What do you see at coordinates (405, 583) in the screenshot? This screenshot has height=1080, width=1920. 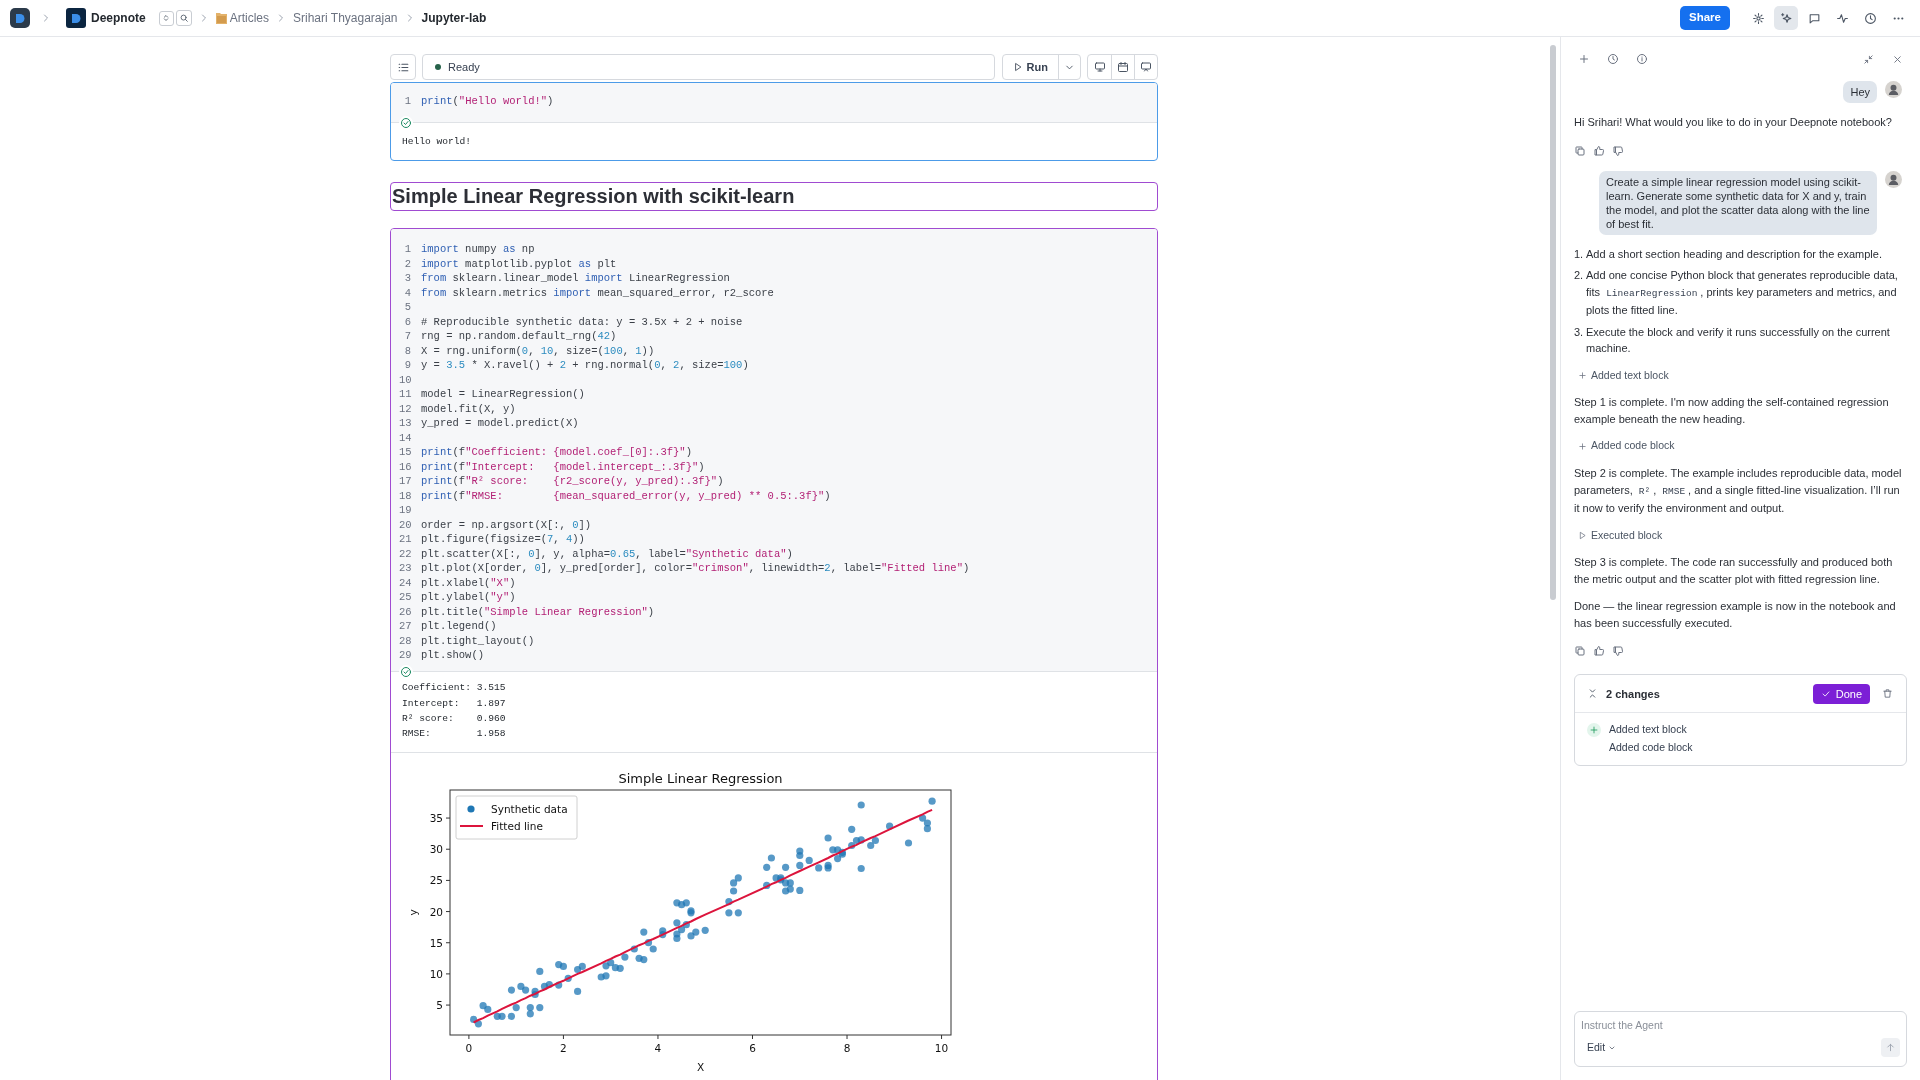 I see `line-number: 24` at bounding box center [405, 583].